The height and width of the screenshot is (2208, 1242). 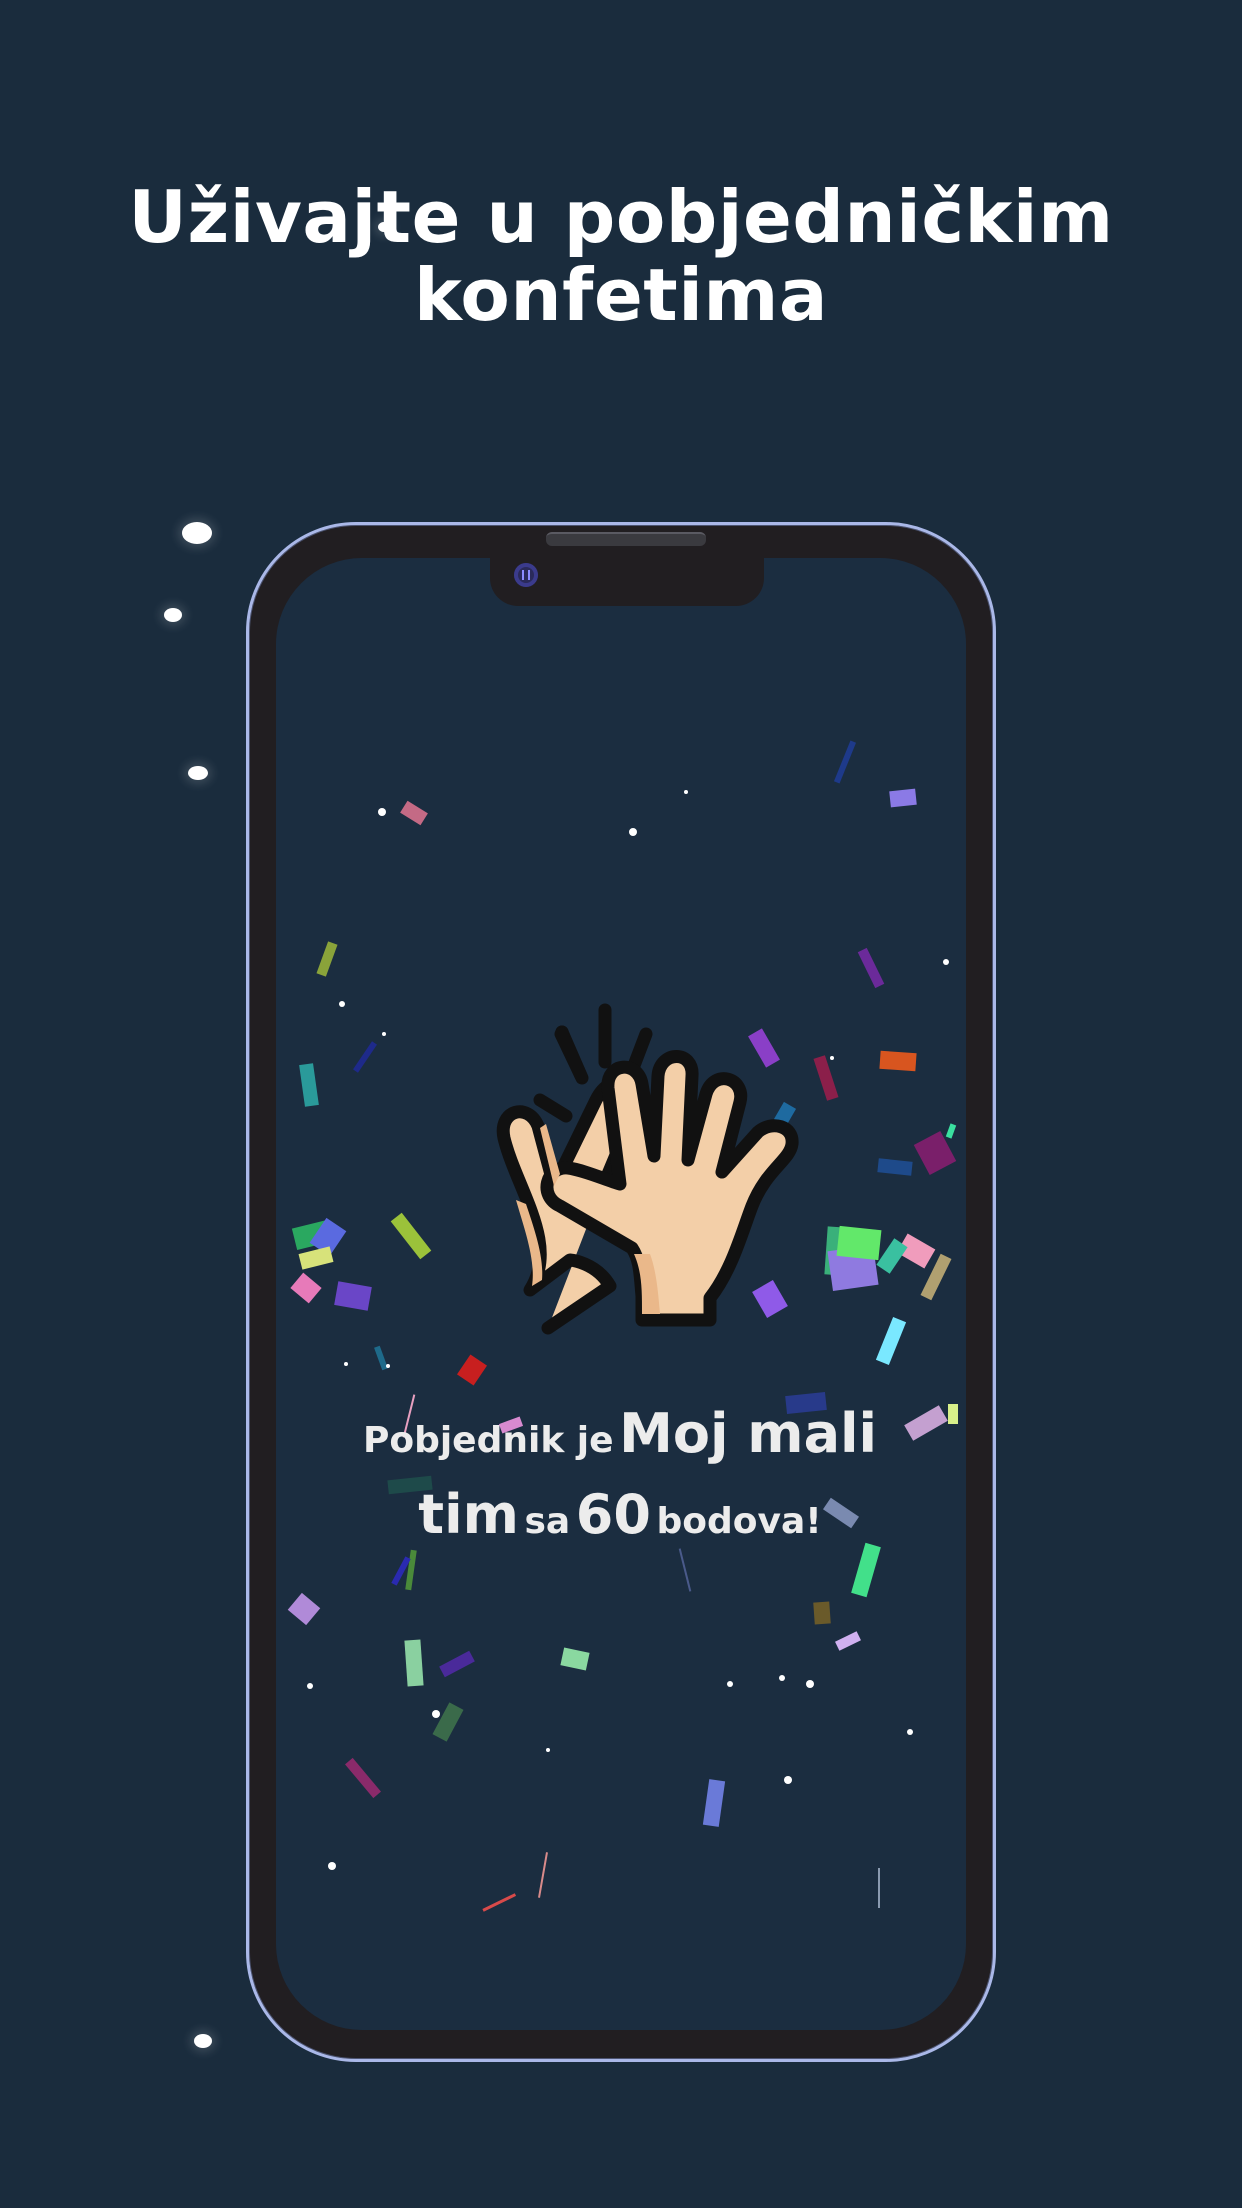 What do you see at coordinates (626, 539) in the screenshot?
I see `phone-speaker` at bounding box center [626, 539].